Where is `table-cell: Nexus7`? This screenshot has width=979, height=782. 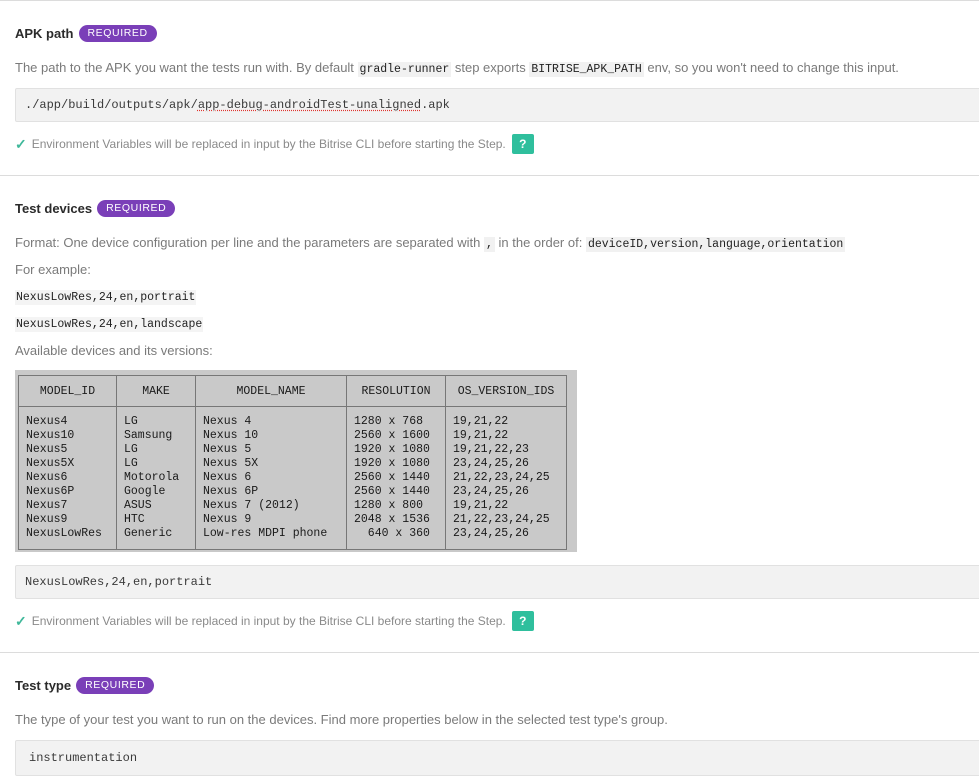
table-cell: Nexus7 is located at coordinates (67, 506).